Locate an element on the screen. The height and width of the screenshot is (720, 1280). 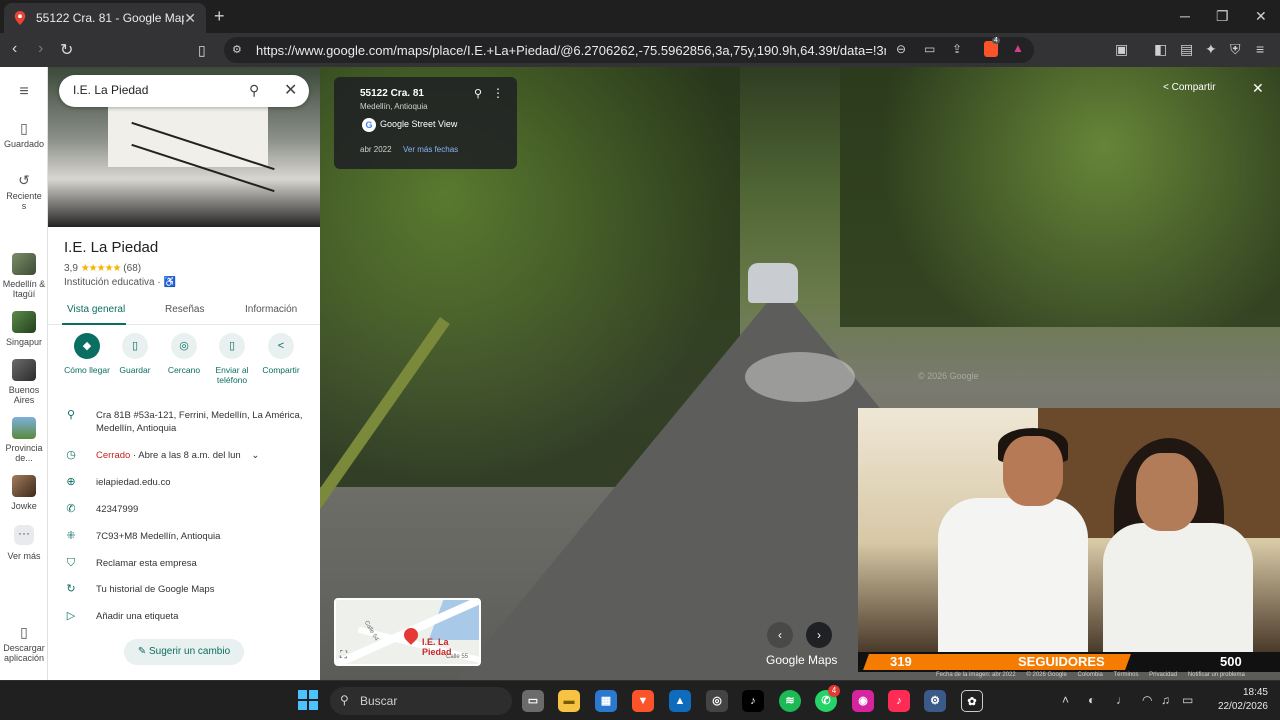
reload-icon: ↻ is located at coordinates (66, 50).